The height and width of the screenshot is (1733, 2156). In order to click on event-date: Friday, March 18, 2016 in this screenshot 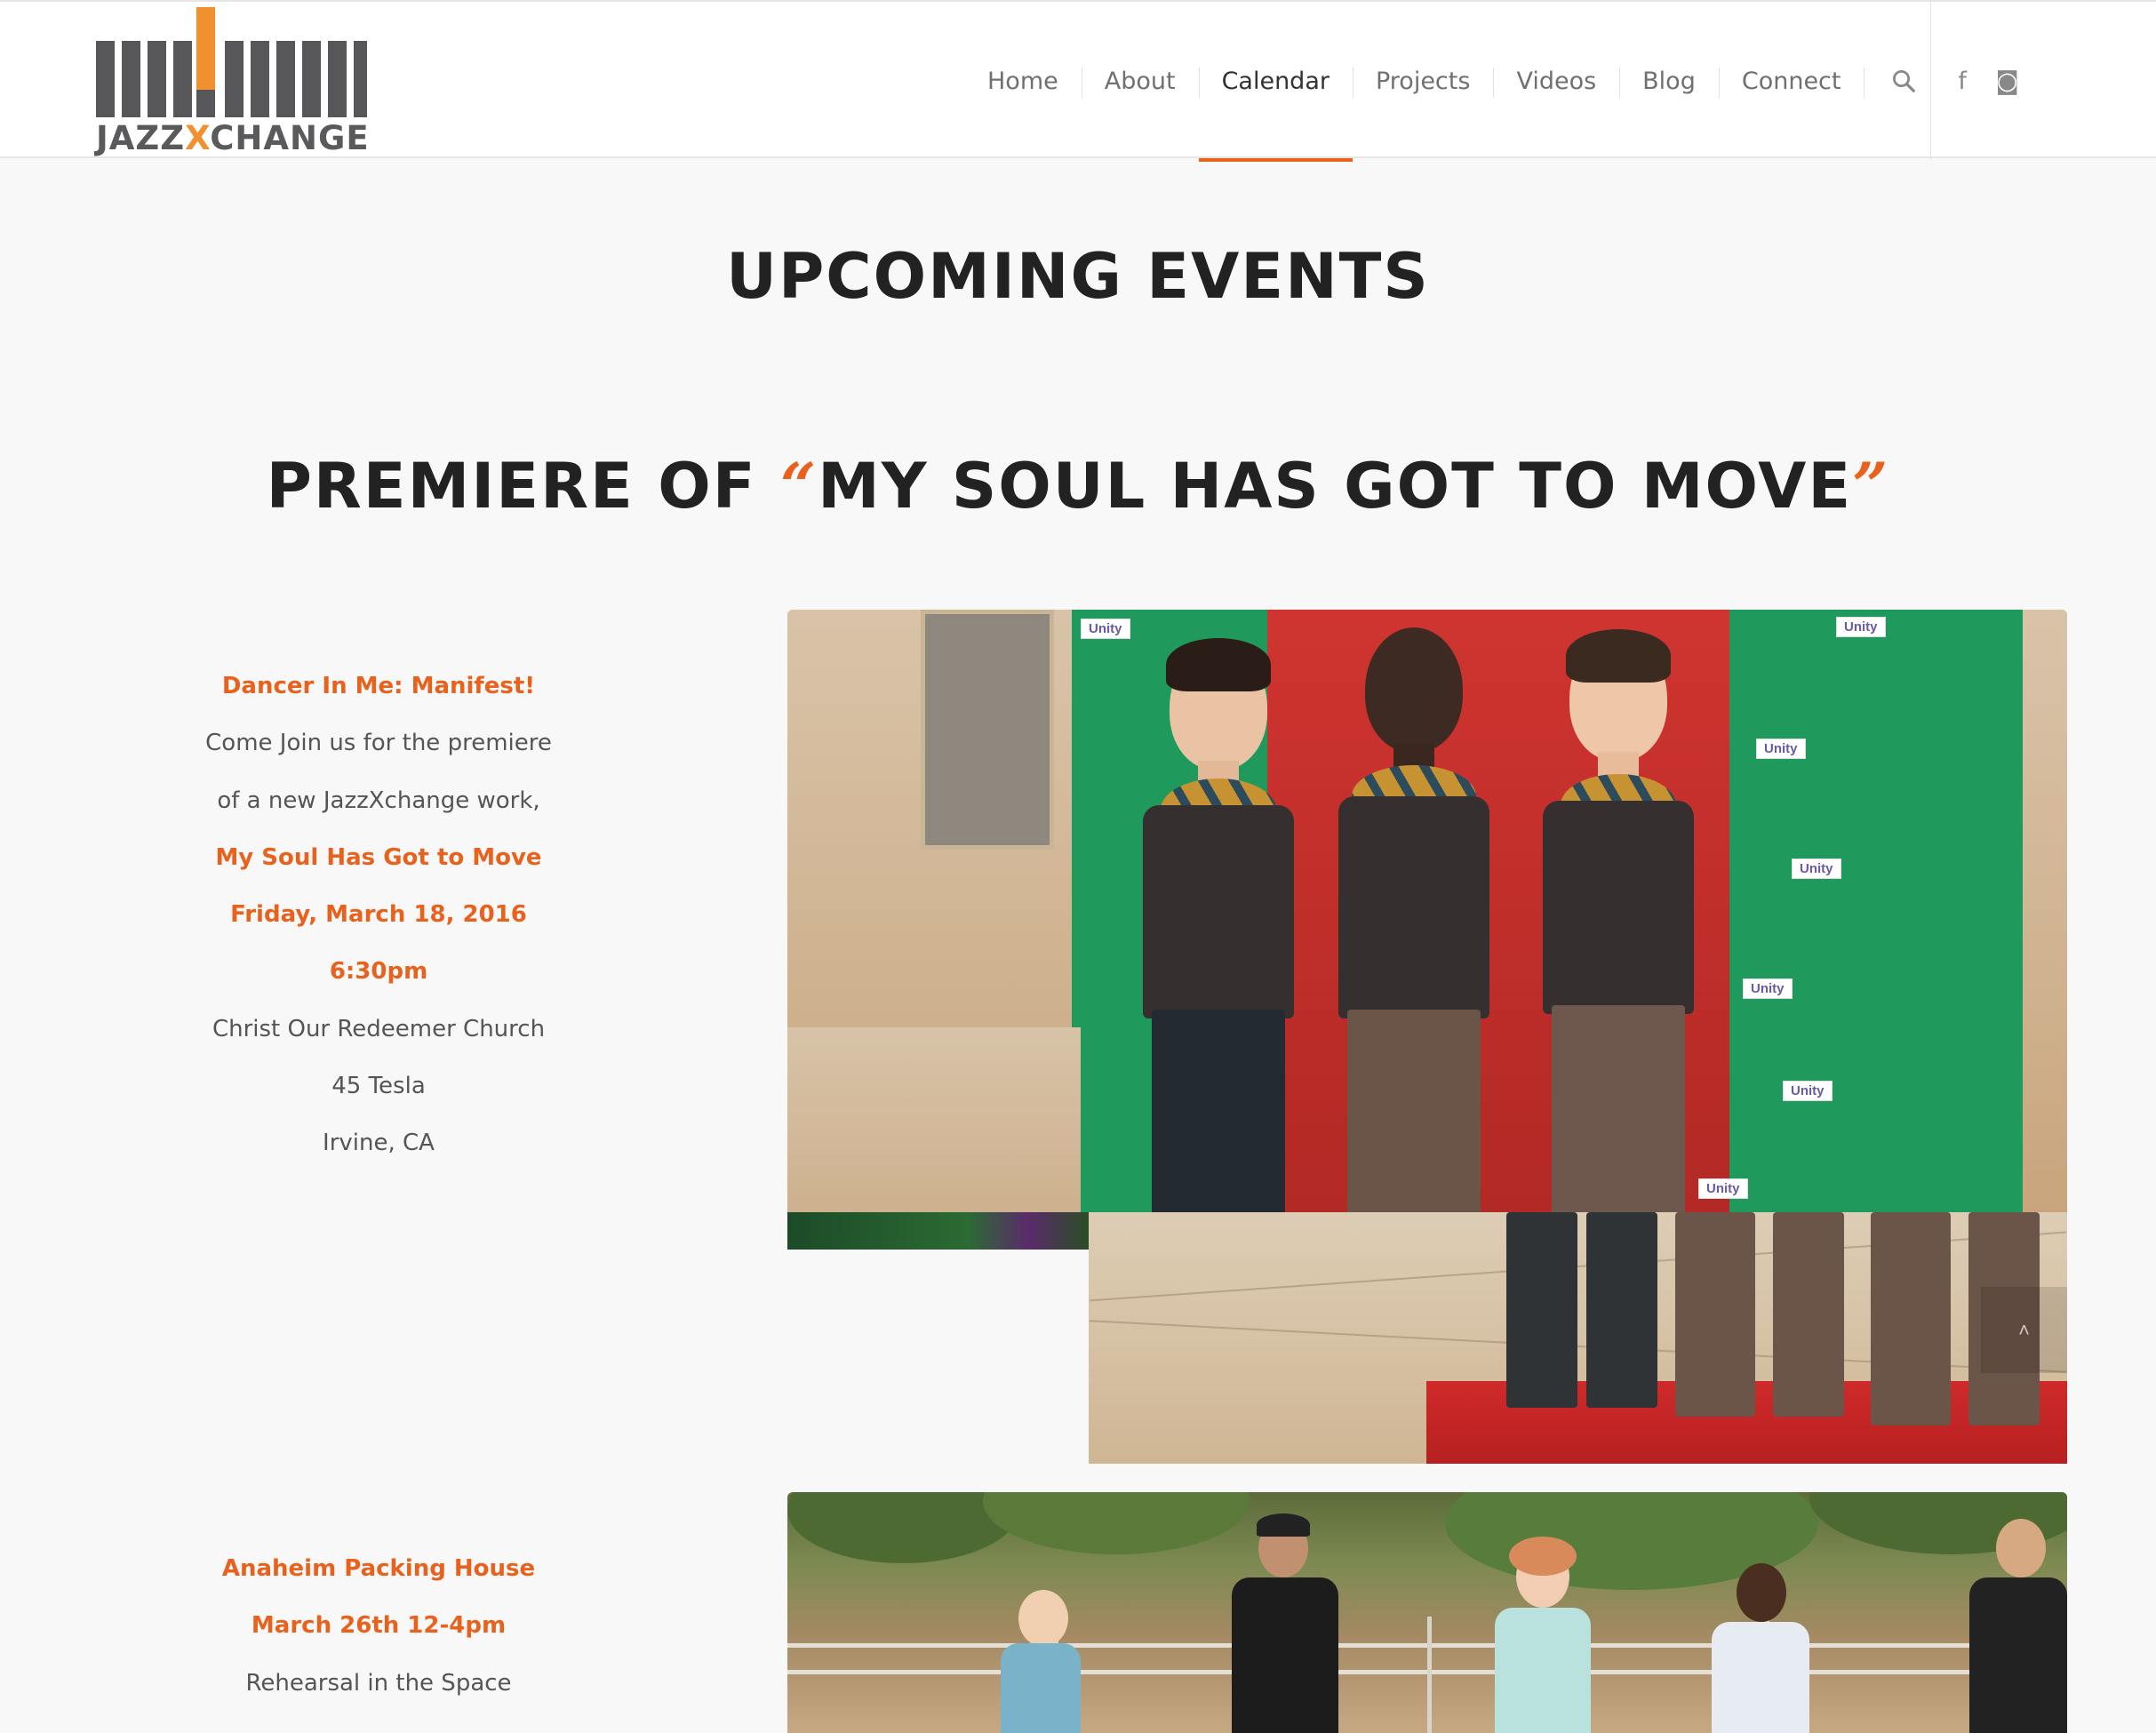, I will do `click(378, 915)`.